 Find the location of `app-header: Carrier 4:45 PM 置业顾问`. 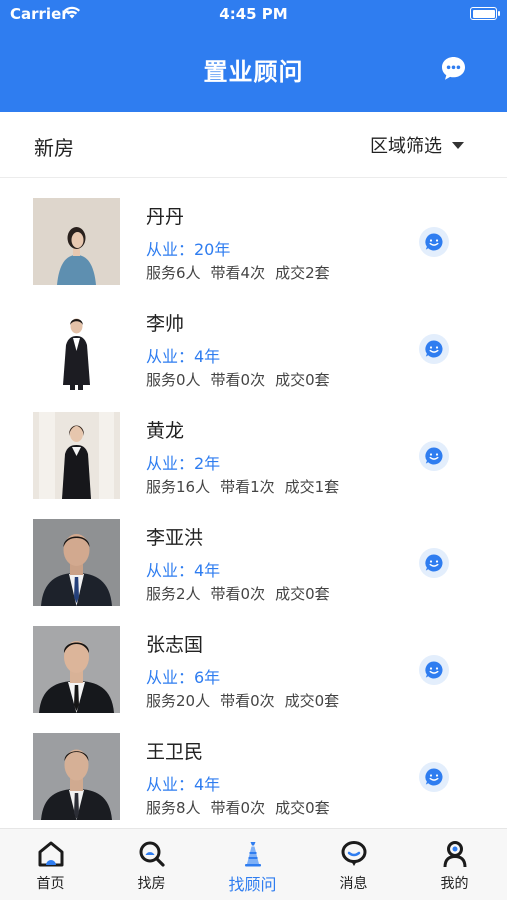

app-header: Carrier 4:45 PM 置业顾问 is located at coordinates (253, 56).